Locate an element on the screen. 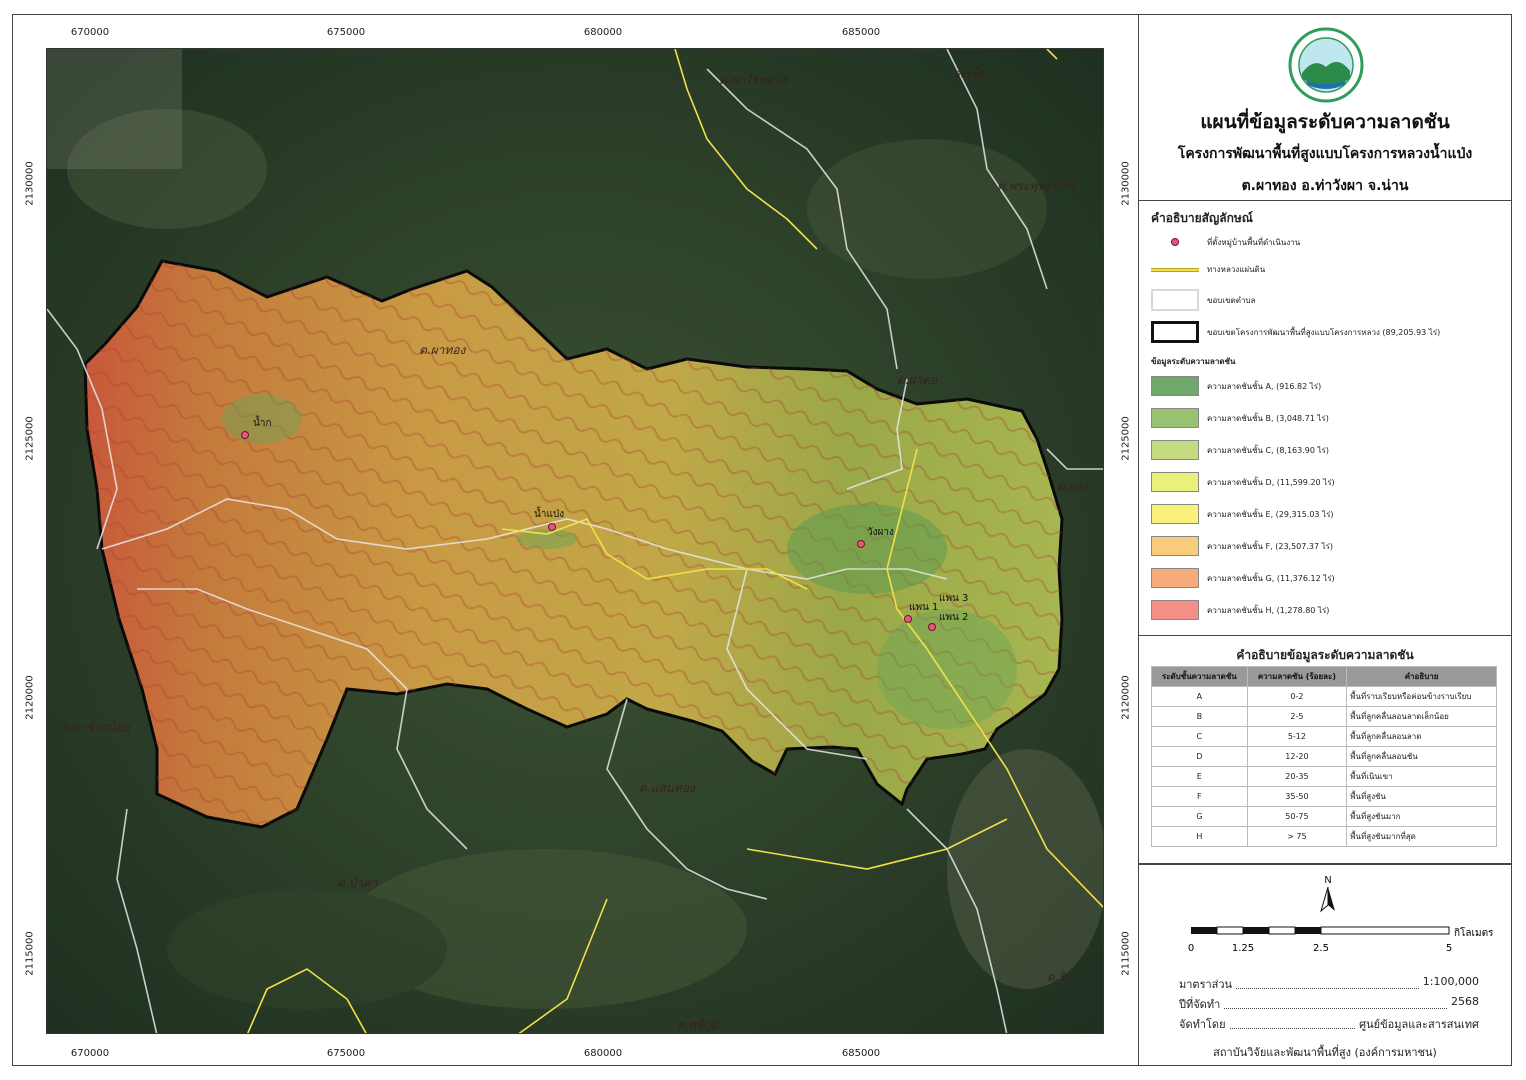 This screenshot has height=1080, width=1526. table-cell: B is located at coordinates (1199, 716).